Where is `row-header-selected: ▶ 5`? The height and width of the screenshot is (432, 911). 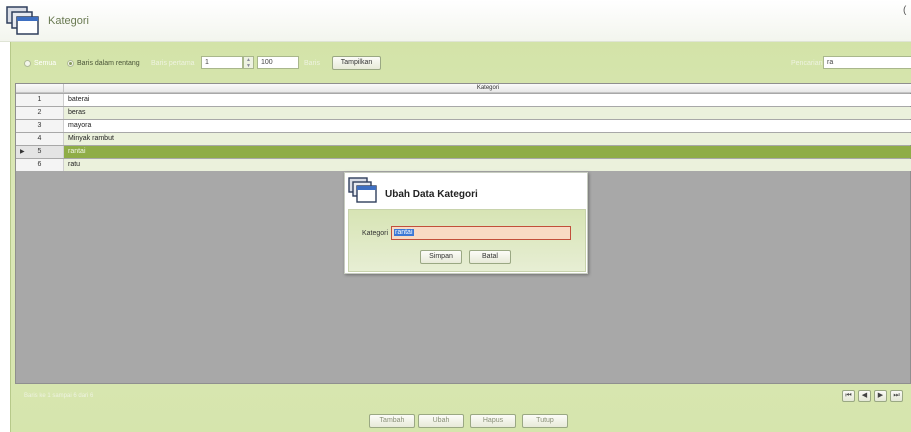
row-header-selected: ▶ 5 is located at coordinates (40, 152).